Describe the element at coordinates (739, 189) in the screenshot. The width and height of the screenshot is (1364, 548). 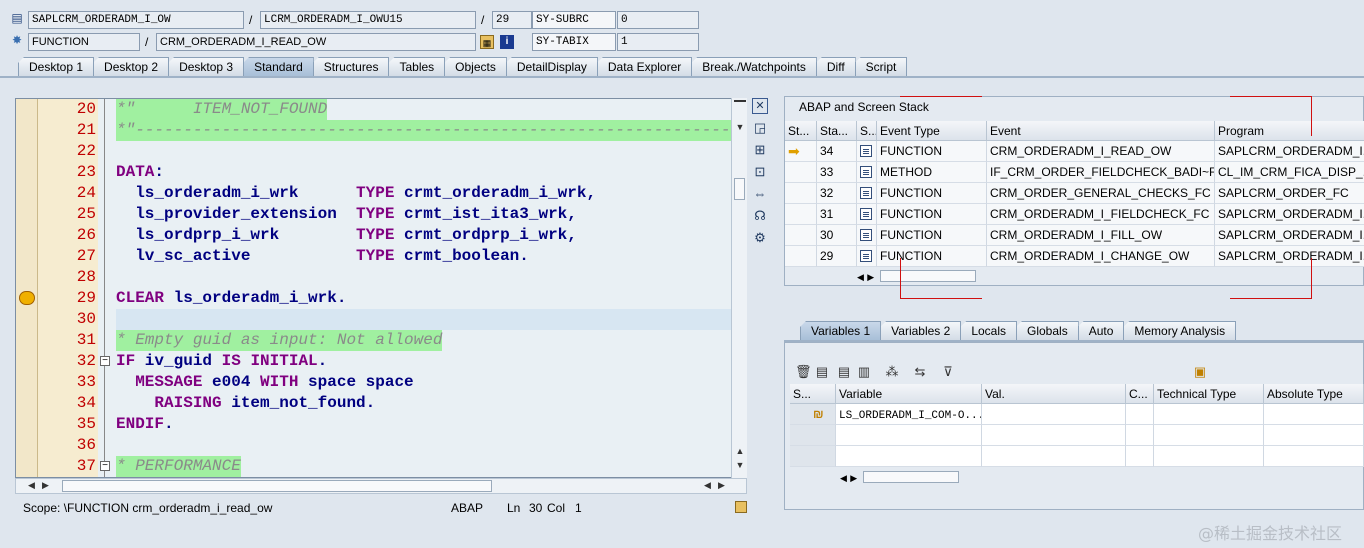
I see `scroll-thumb` at that location.